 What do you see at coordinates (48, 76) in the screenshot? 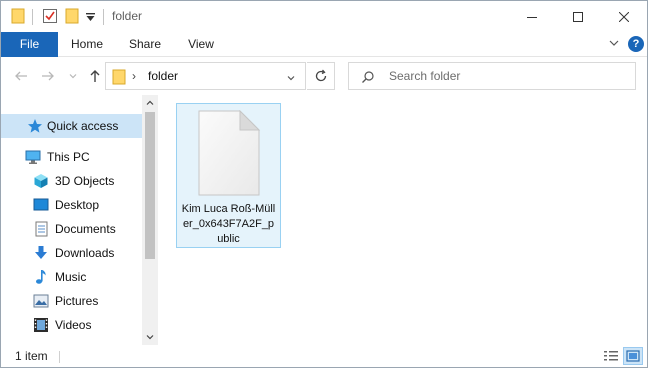
I see `forward-arrow-icon` at bounding box center [48, 76].